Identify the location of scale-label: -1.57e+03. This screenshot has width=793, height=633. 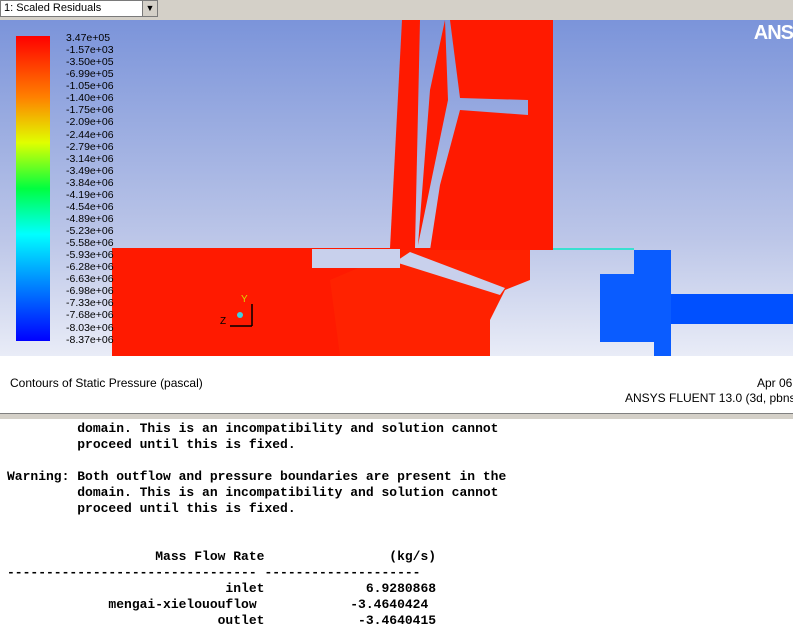
(90, 50).